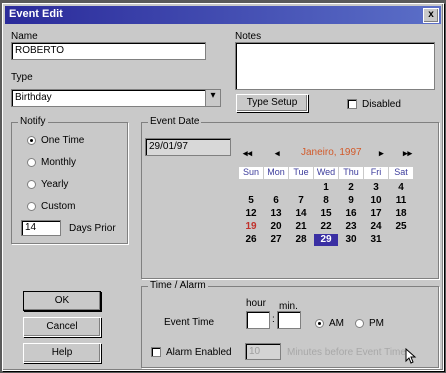 Image resolution: width=446 pixels, height=373 pixels. Describe the element at coordinates (277, 153) in the screenshot. I see `prev-month-icon: ◂` at that location.